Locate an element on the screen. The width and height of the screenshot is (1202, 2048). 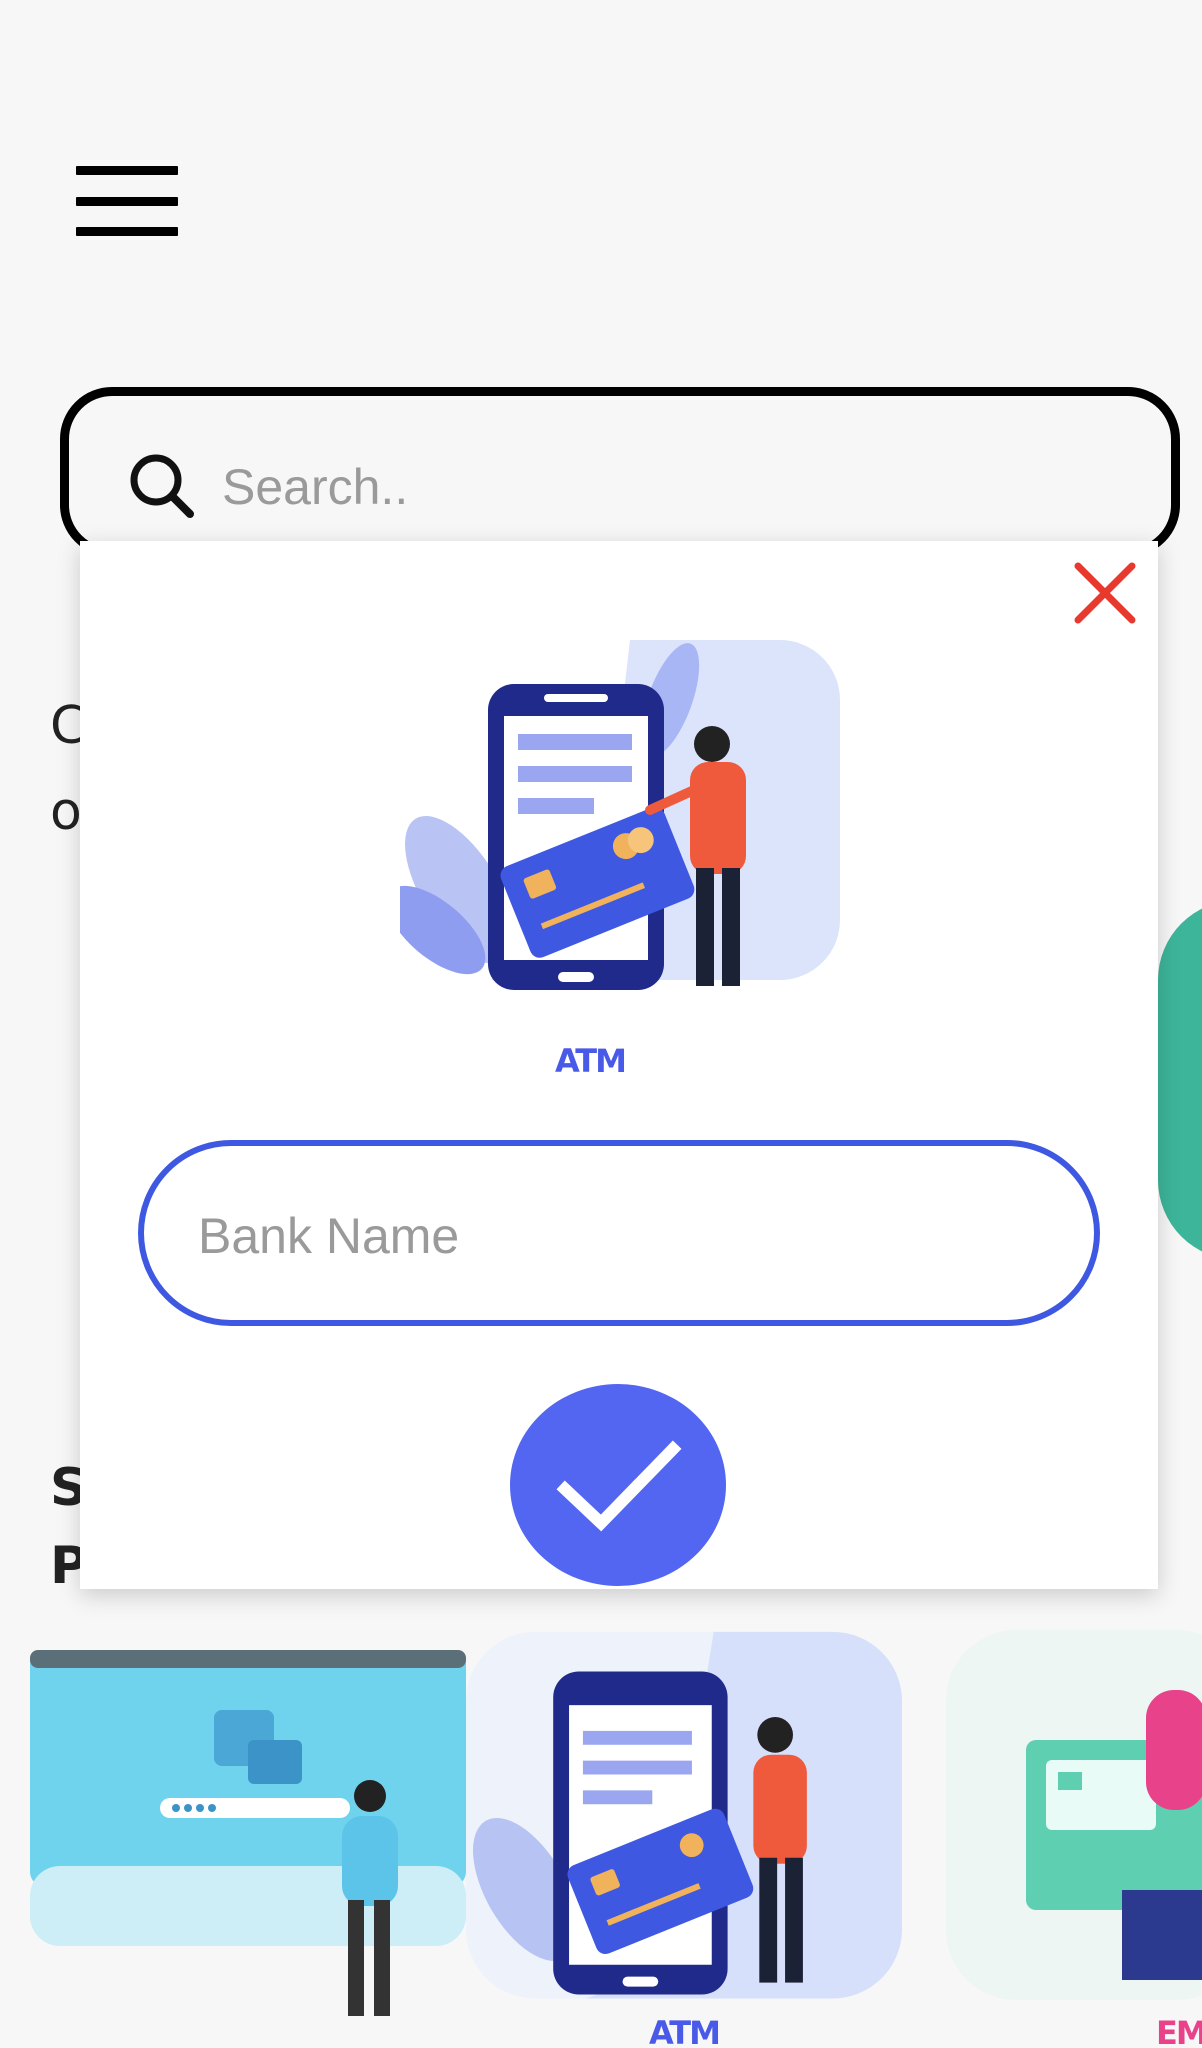
partial-card-illustration is located at coordinates (1180, 1080).